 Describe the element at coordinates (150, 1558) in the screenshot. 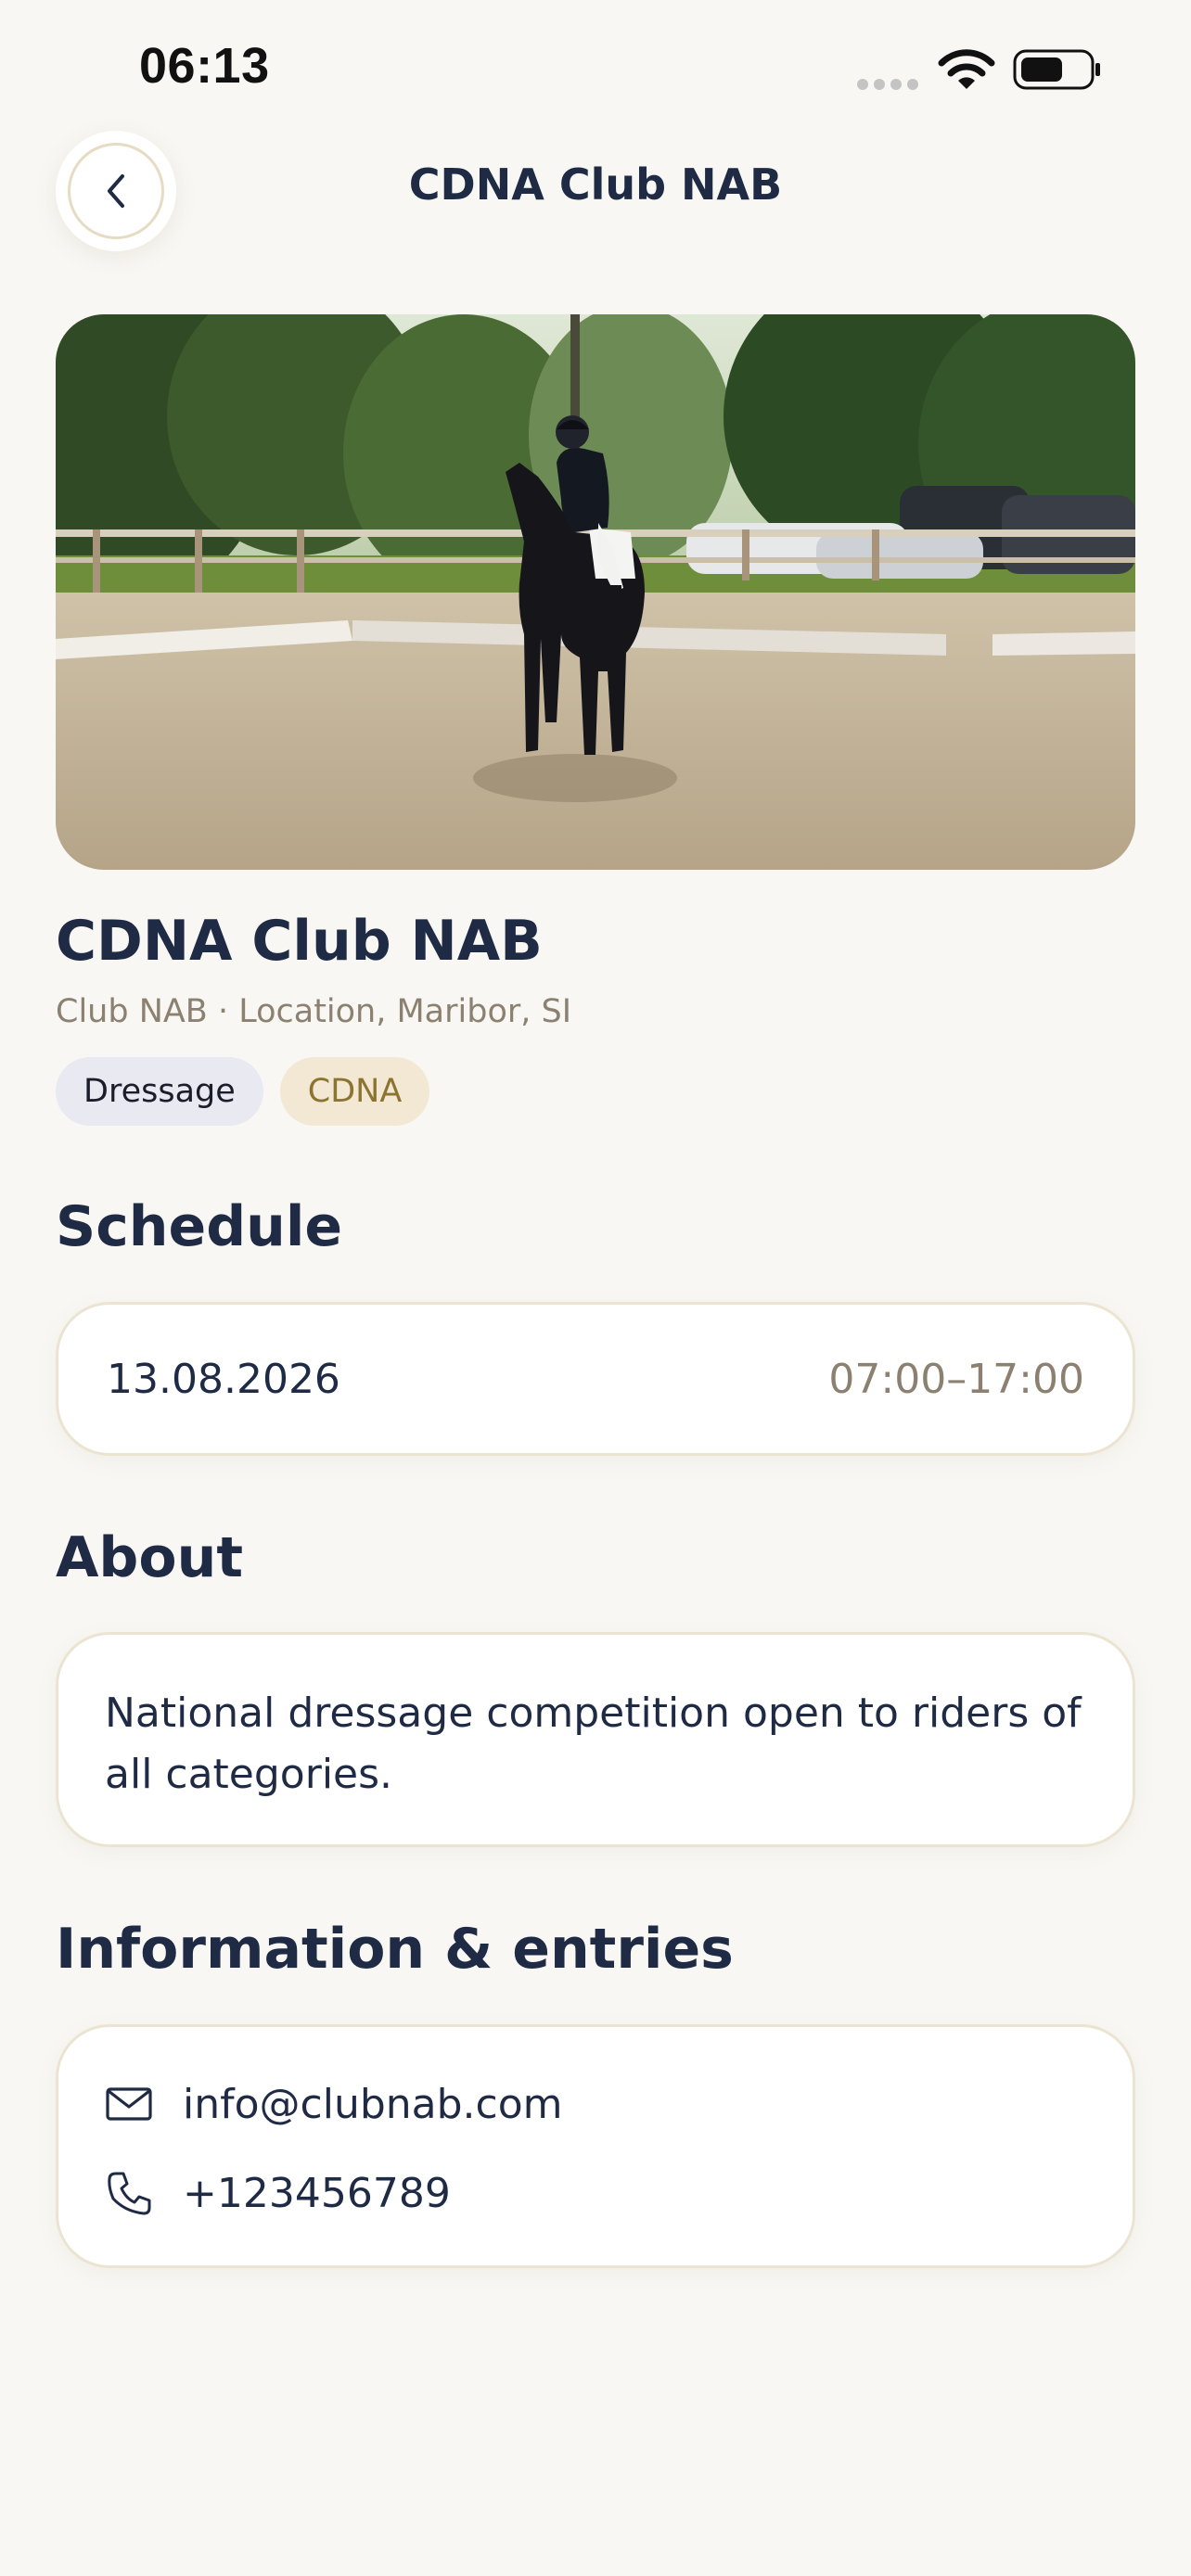

I see `about-heading: About` at that location.